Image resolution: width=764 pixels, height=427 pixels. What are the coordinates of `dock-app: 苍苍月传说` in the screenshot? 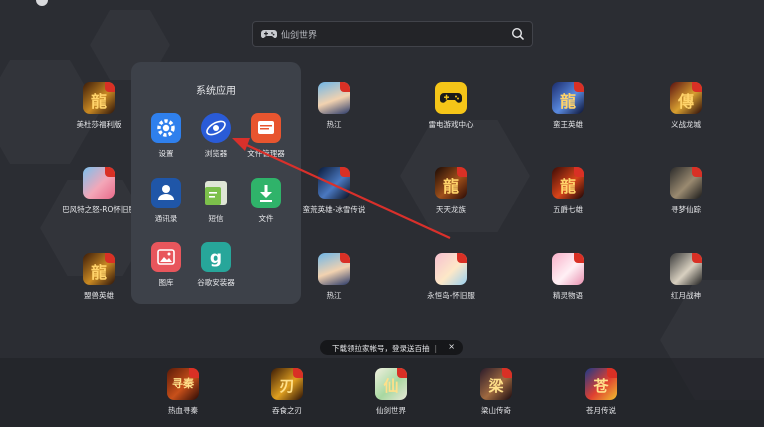 It's located at (601, 392).